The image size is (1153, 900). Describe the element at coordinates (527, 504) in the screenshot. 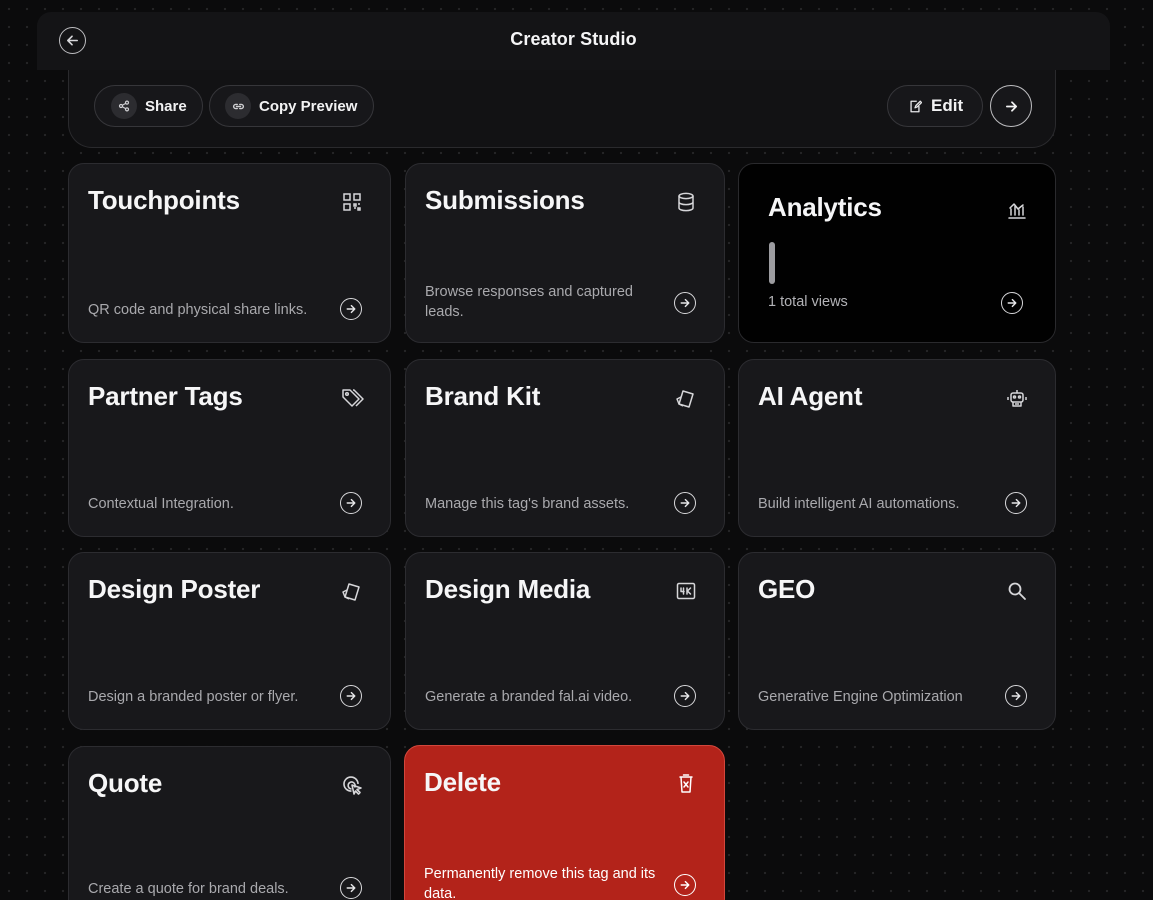

I see `card-description: Manage this tag's brand assets.` at that location.